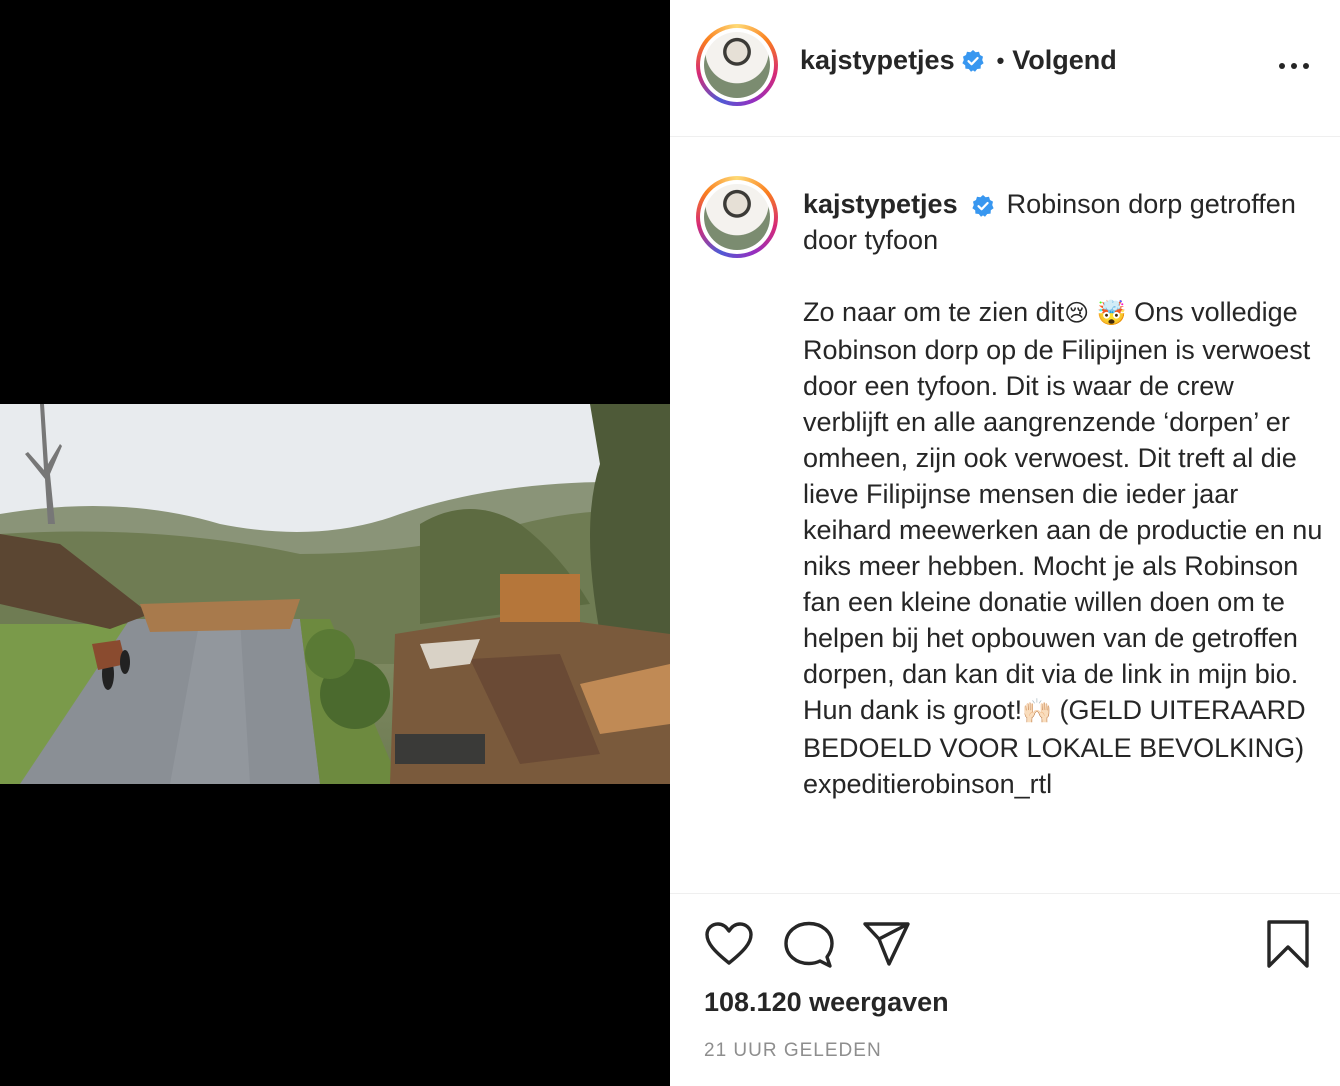  Describe the element at coordinates (729, 944) in the screenshot. I see `heart-icon` at that location.